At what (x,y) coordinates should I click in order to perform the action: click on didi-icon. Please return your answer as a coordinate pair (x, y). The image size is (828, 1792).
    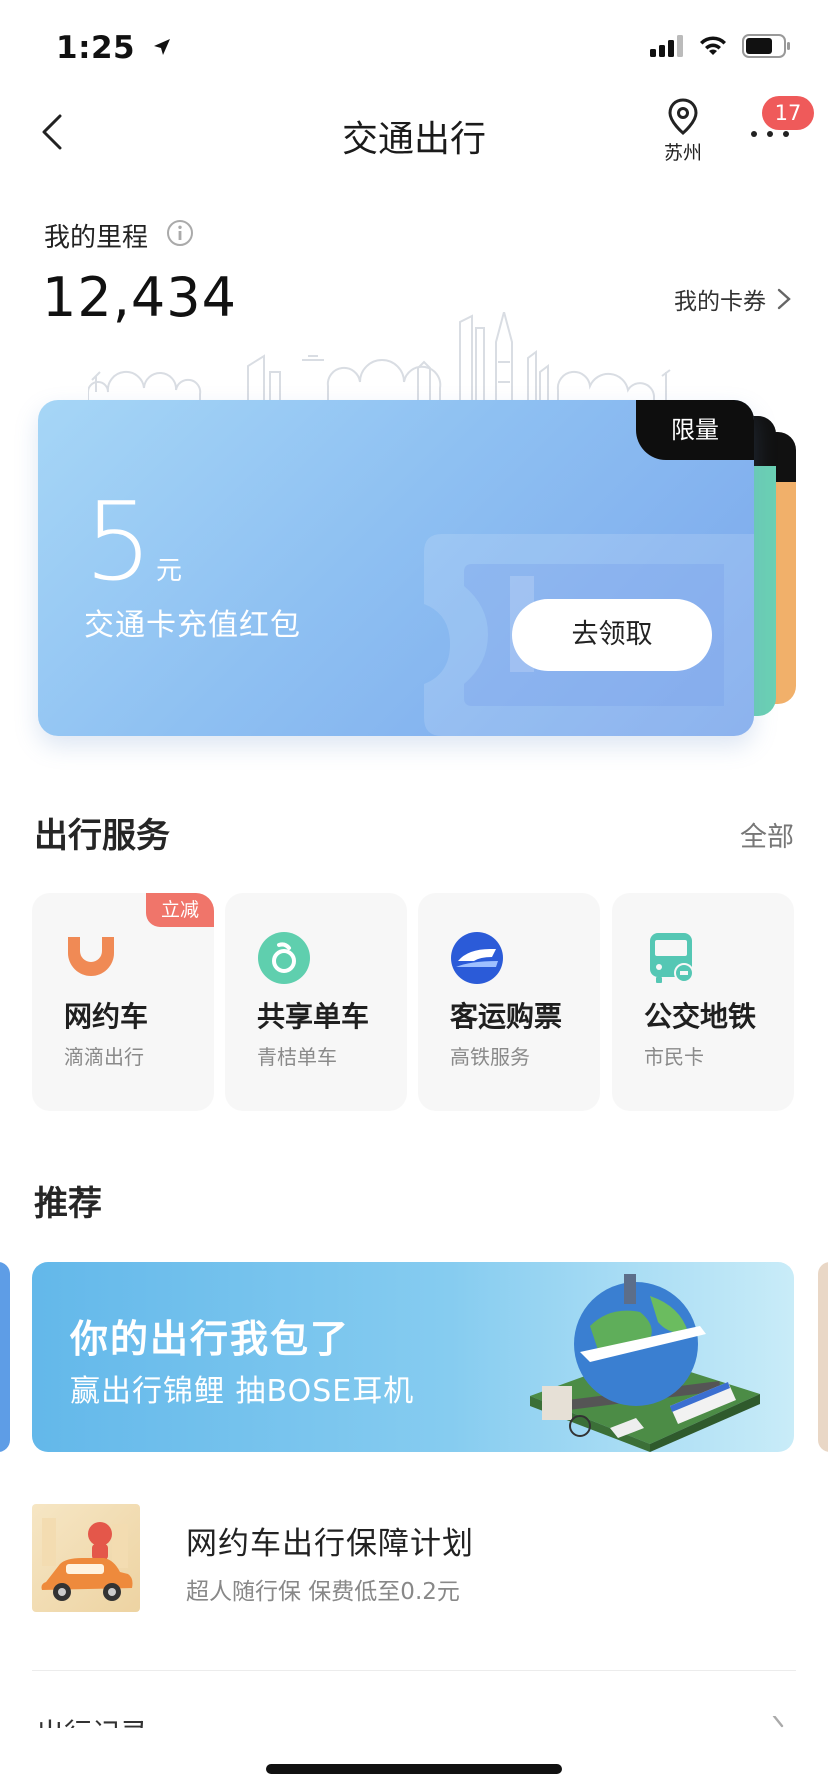
    Looking at the image, I should click on (91, 956).